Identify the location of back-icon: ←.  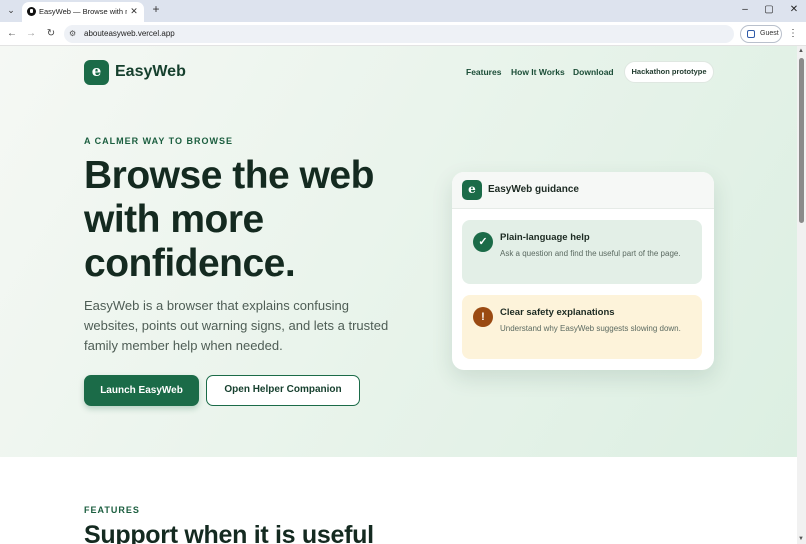
(12, 34).